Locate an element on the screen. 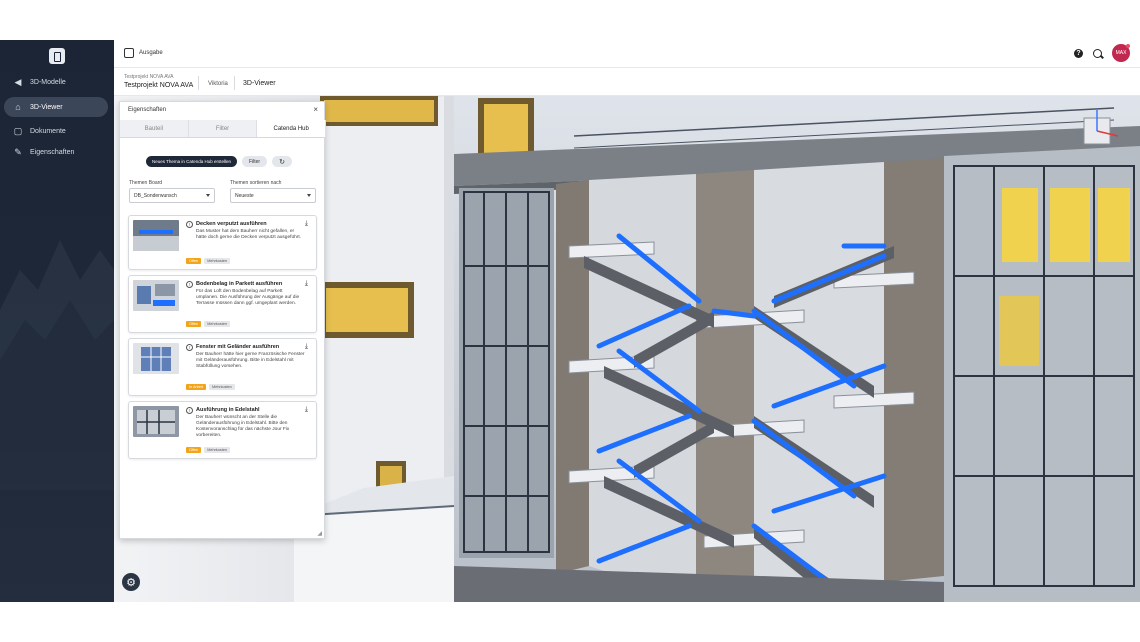  board-select: DB_Sonderwunsch is located at coordinates (172, 195).